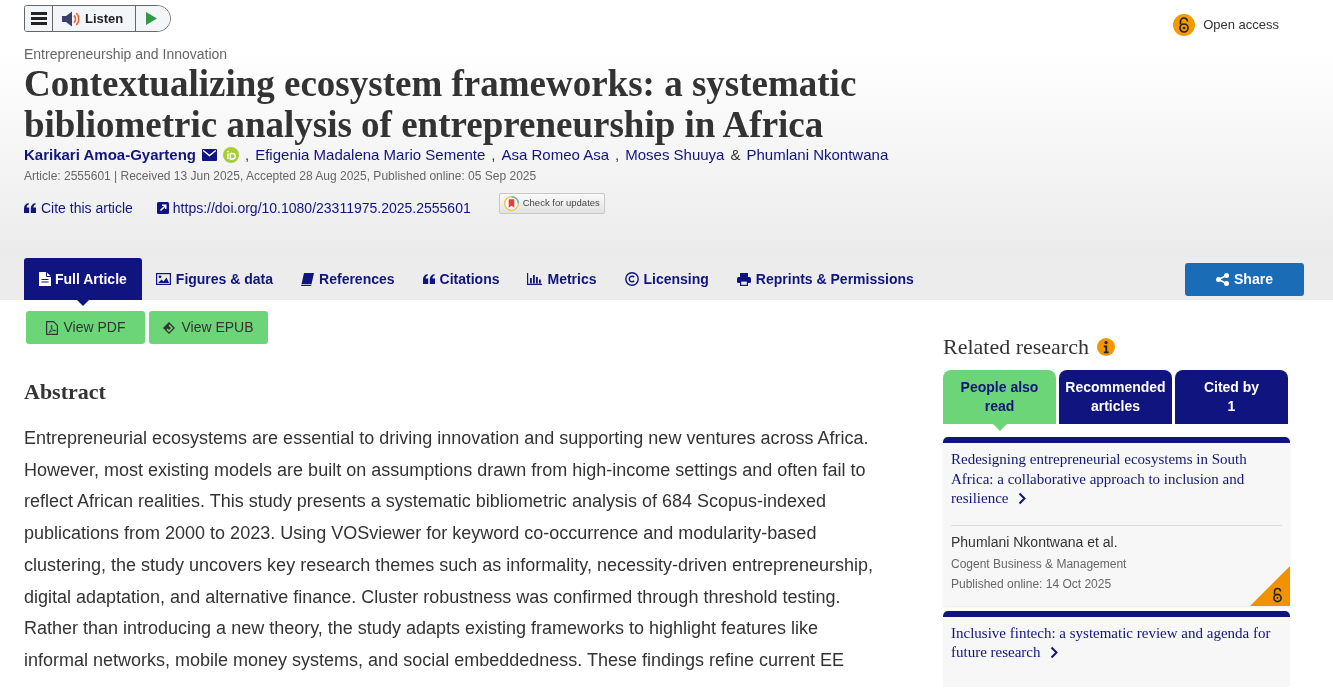 The width and height of the screenshot is (1333, 688). I want to click on play-button, so click(153, 18).